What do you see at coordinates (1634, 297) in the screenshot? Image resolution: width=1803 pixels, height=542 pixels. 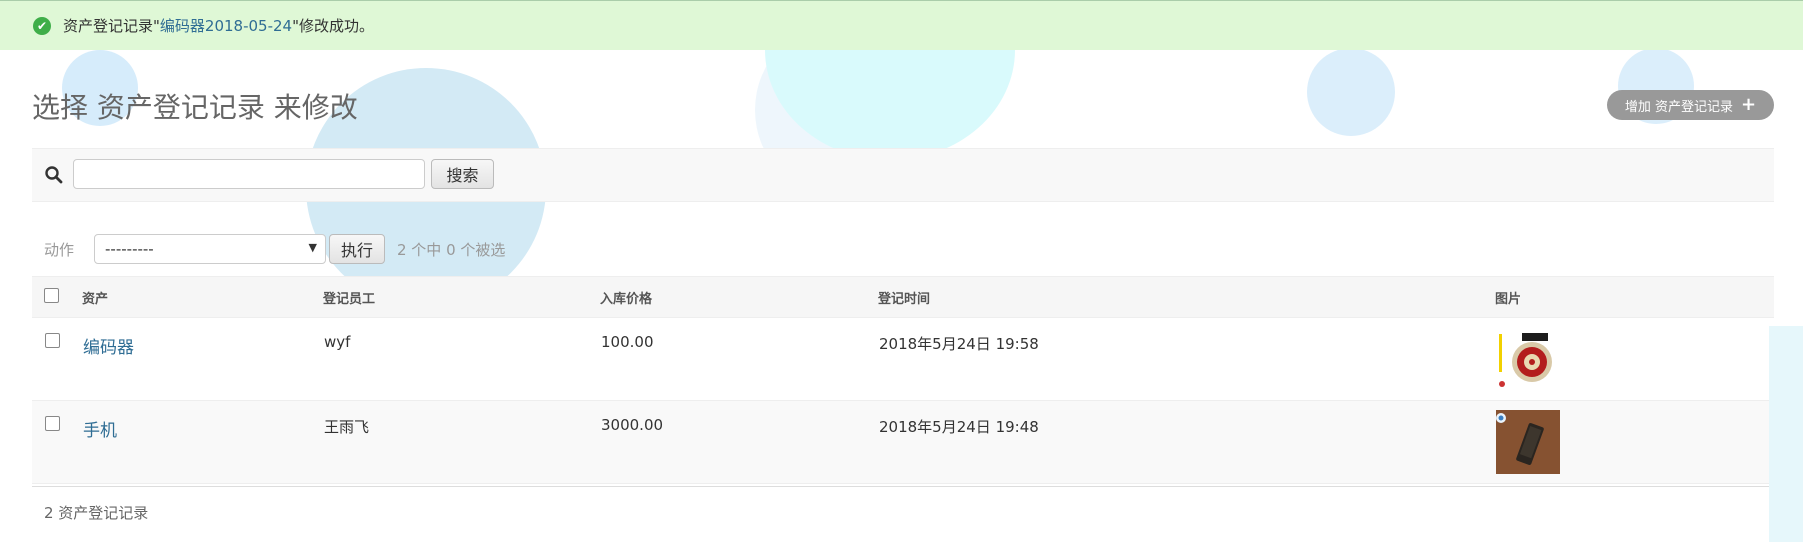 I see `column-header-image: 图片` at bounding box center [1634, 297].